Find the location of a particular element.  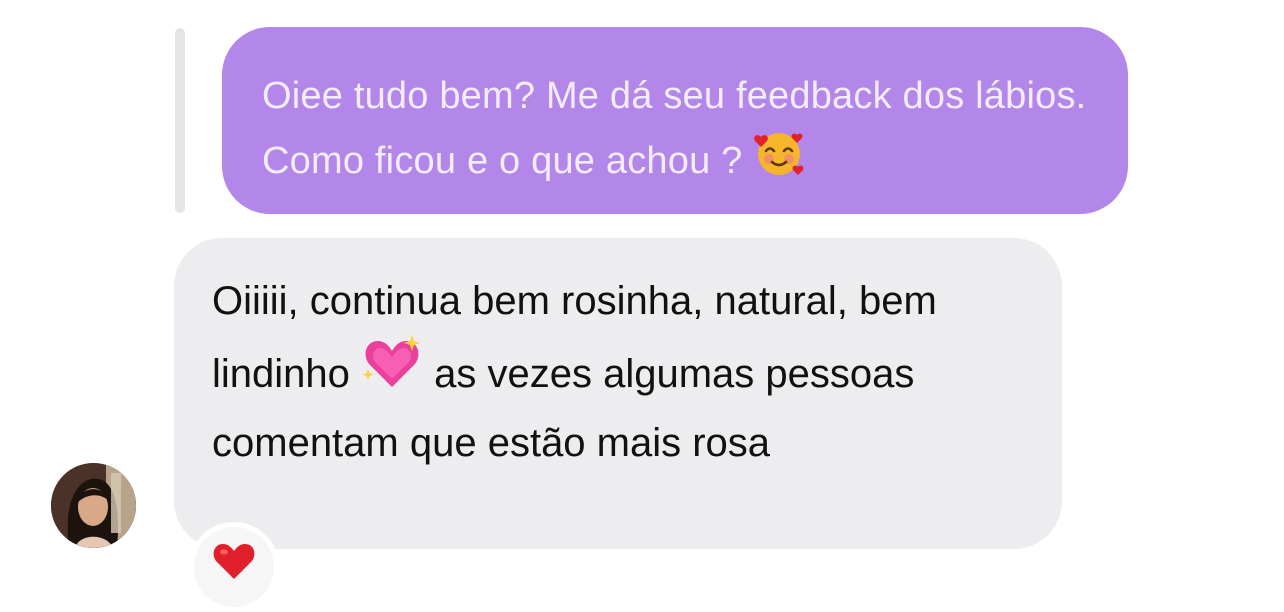

reply-indicator-bar is located at coordinates (180, 120).